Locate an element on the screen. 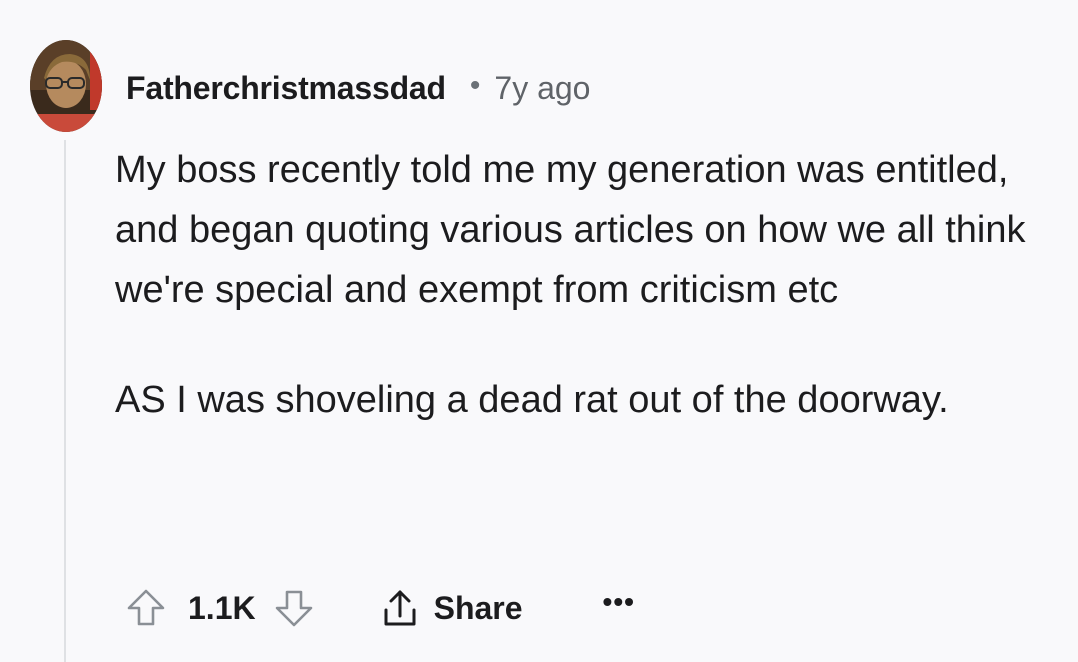  arrow-up-icon is located at coordinates (146, 607).